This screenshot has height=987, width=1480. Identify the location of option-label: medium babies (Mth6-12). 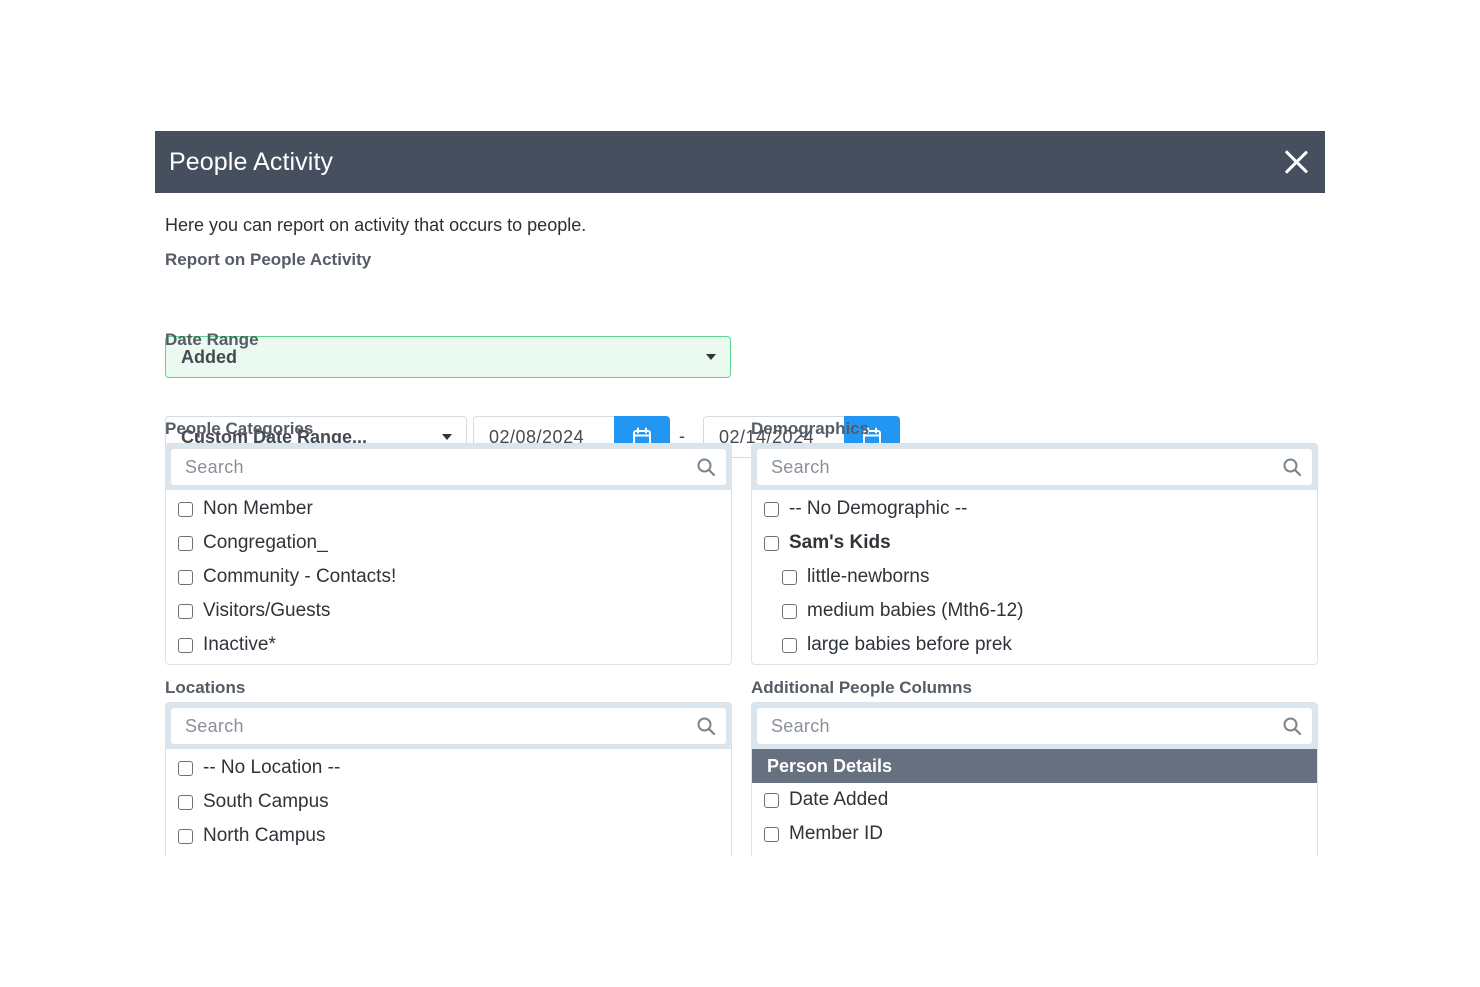
(915, 610).